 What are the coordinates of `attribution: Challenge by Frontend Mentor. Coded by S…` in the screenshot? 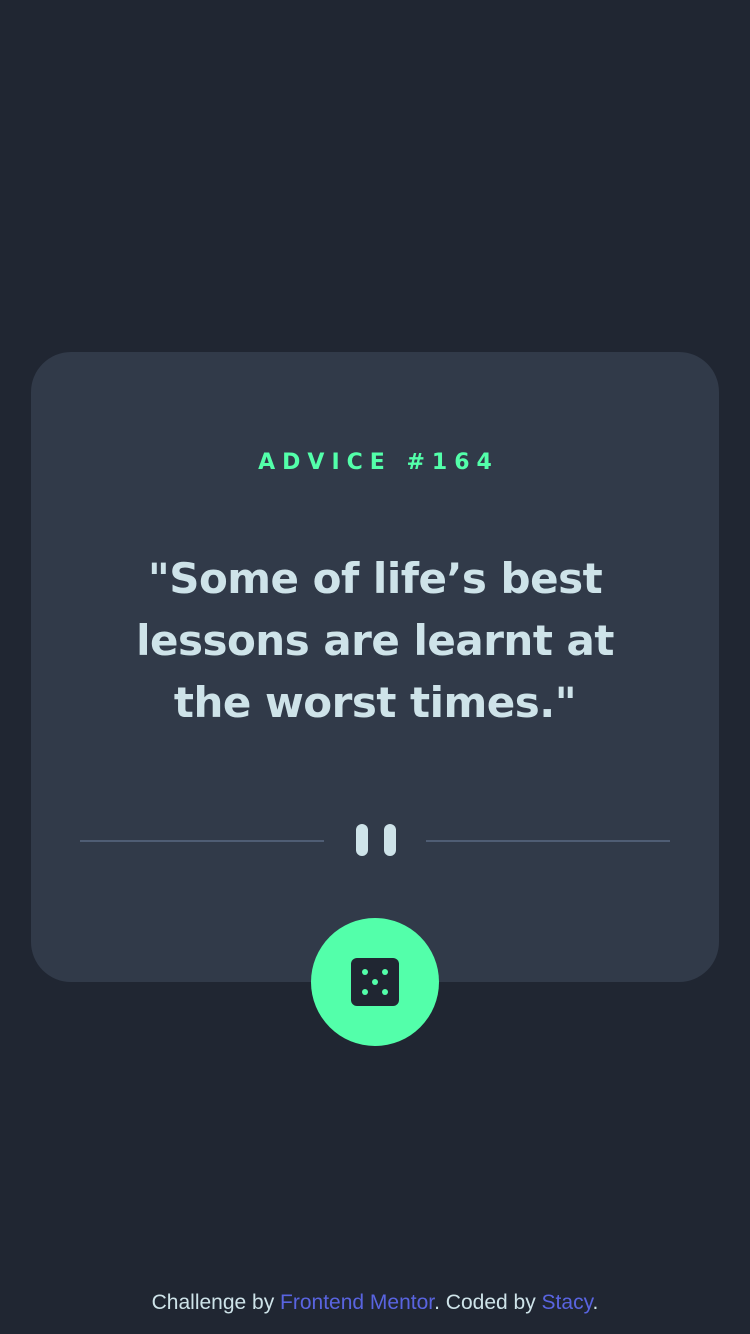 It's located at (375, 1303).